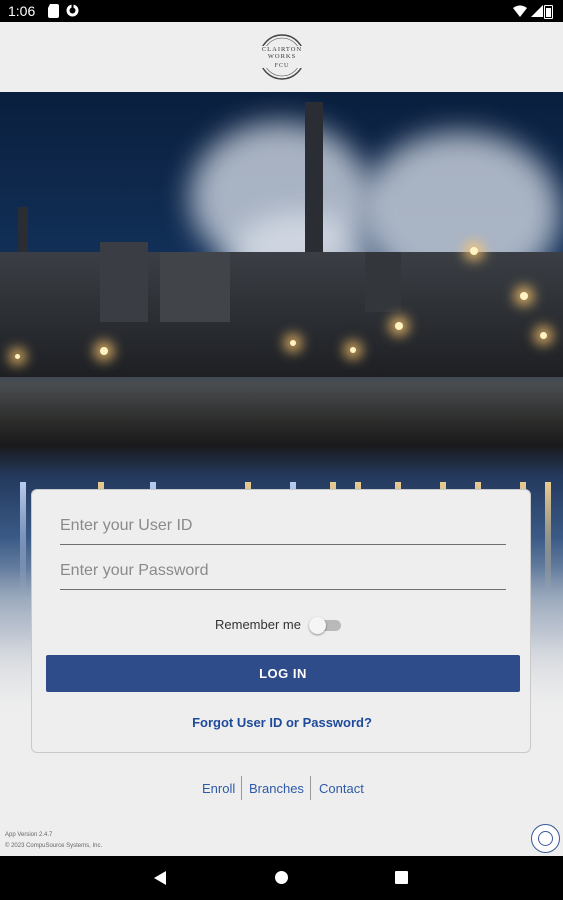  I want to click on copyright: © 2023 CompuSource Systems, Inc., so click(54, 846).